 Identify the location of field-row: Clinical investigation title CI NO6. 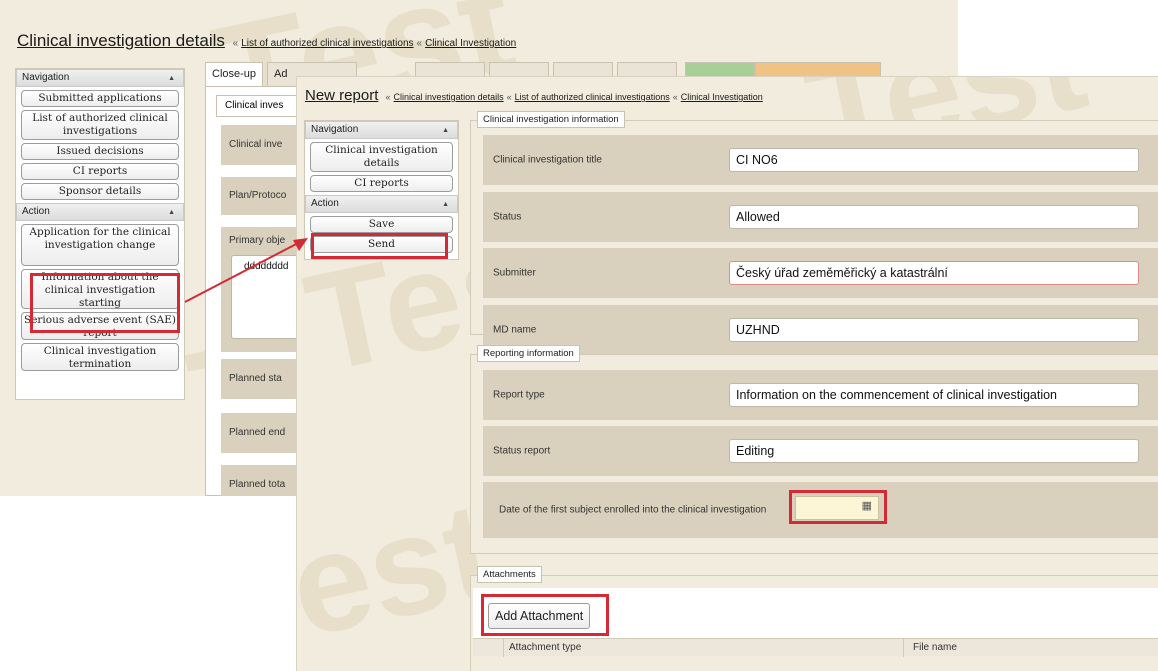
(820, 160).